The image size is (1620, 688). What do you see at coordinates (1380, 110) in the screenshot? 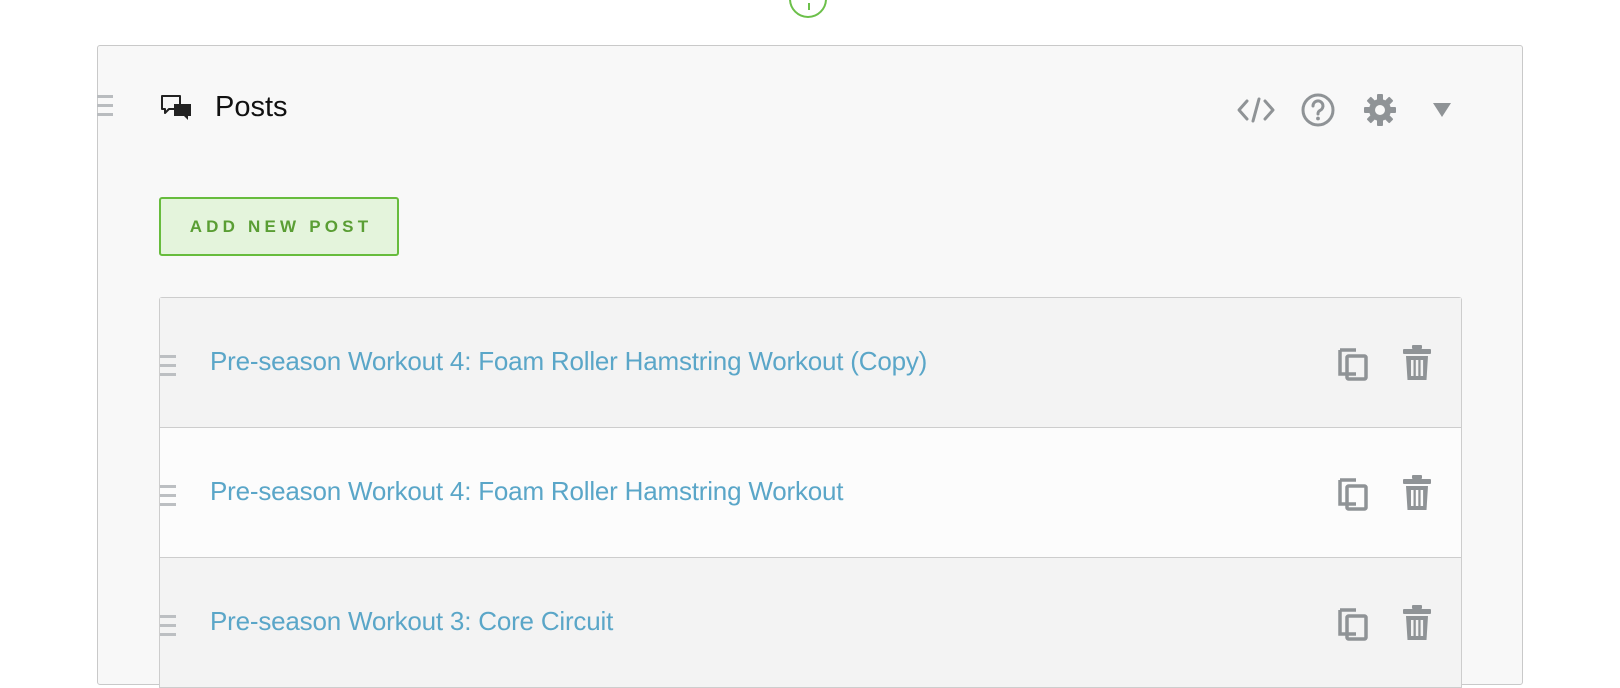
I see `settings-gear-icon` at bounding box center [1380, 110].